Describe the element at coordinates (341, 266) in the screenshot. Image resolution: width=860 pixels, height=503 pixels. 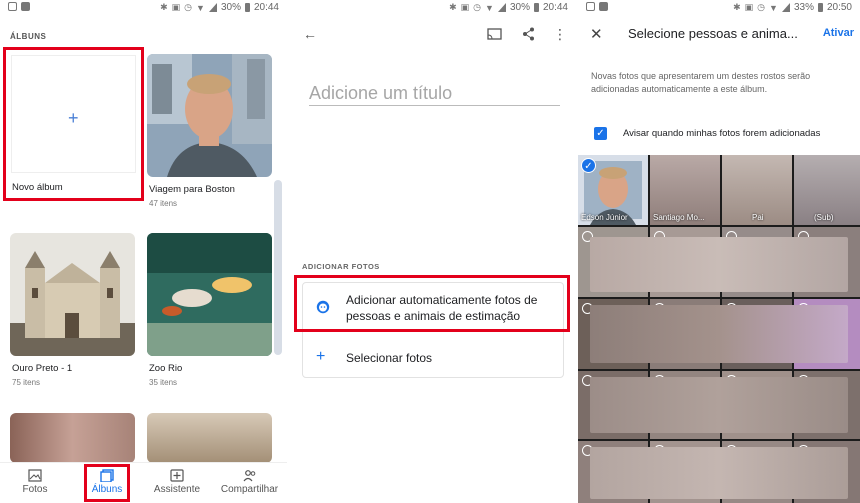
I see `section-label: ADICIONAR FOTOS` at that location.